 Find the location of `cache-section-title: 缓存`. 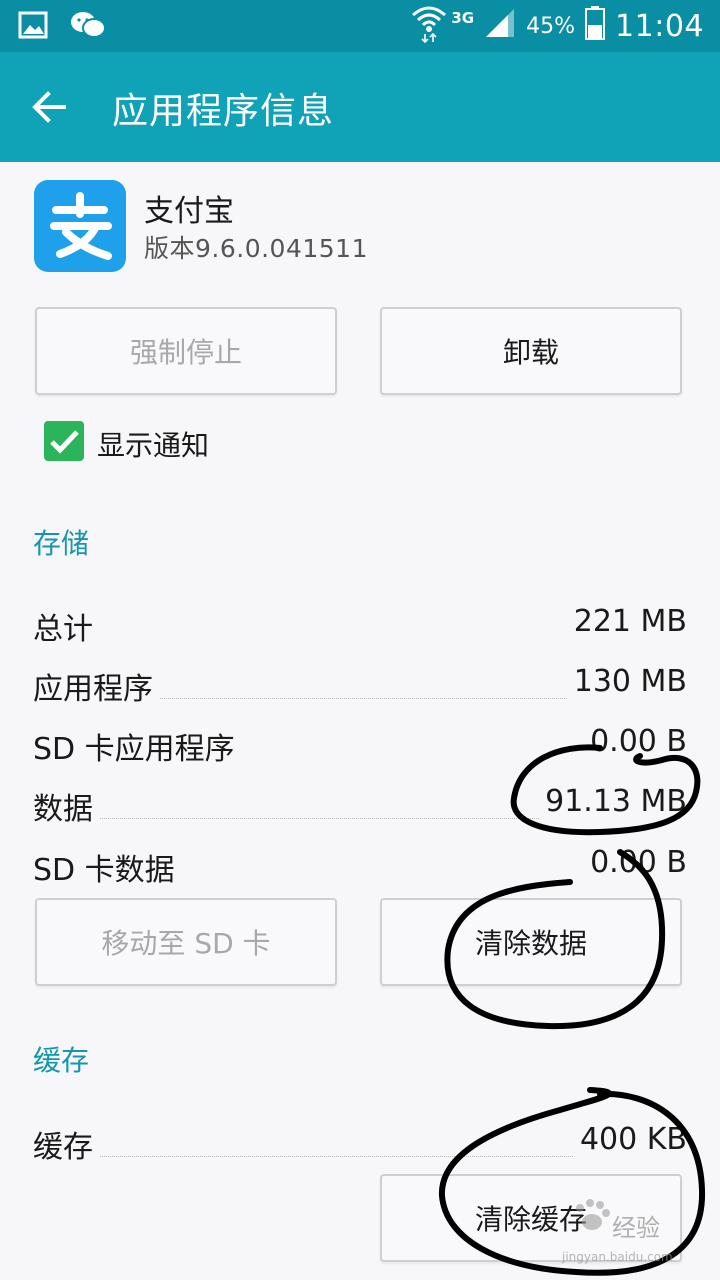

cache-section-title: 缓存 is located at coordinates (61, 1060).